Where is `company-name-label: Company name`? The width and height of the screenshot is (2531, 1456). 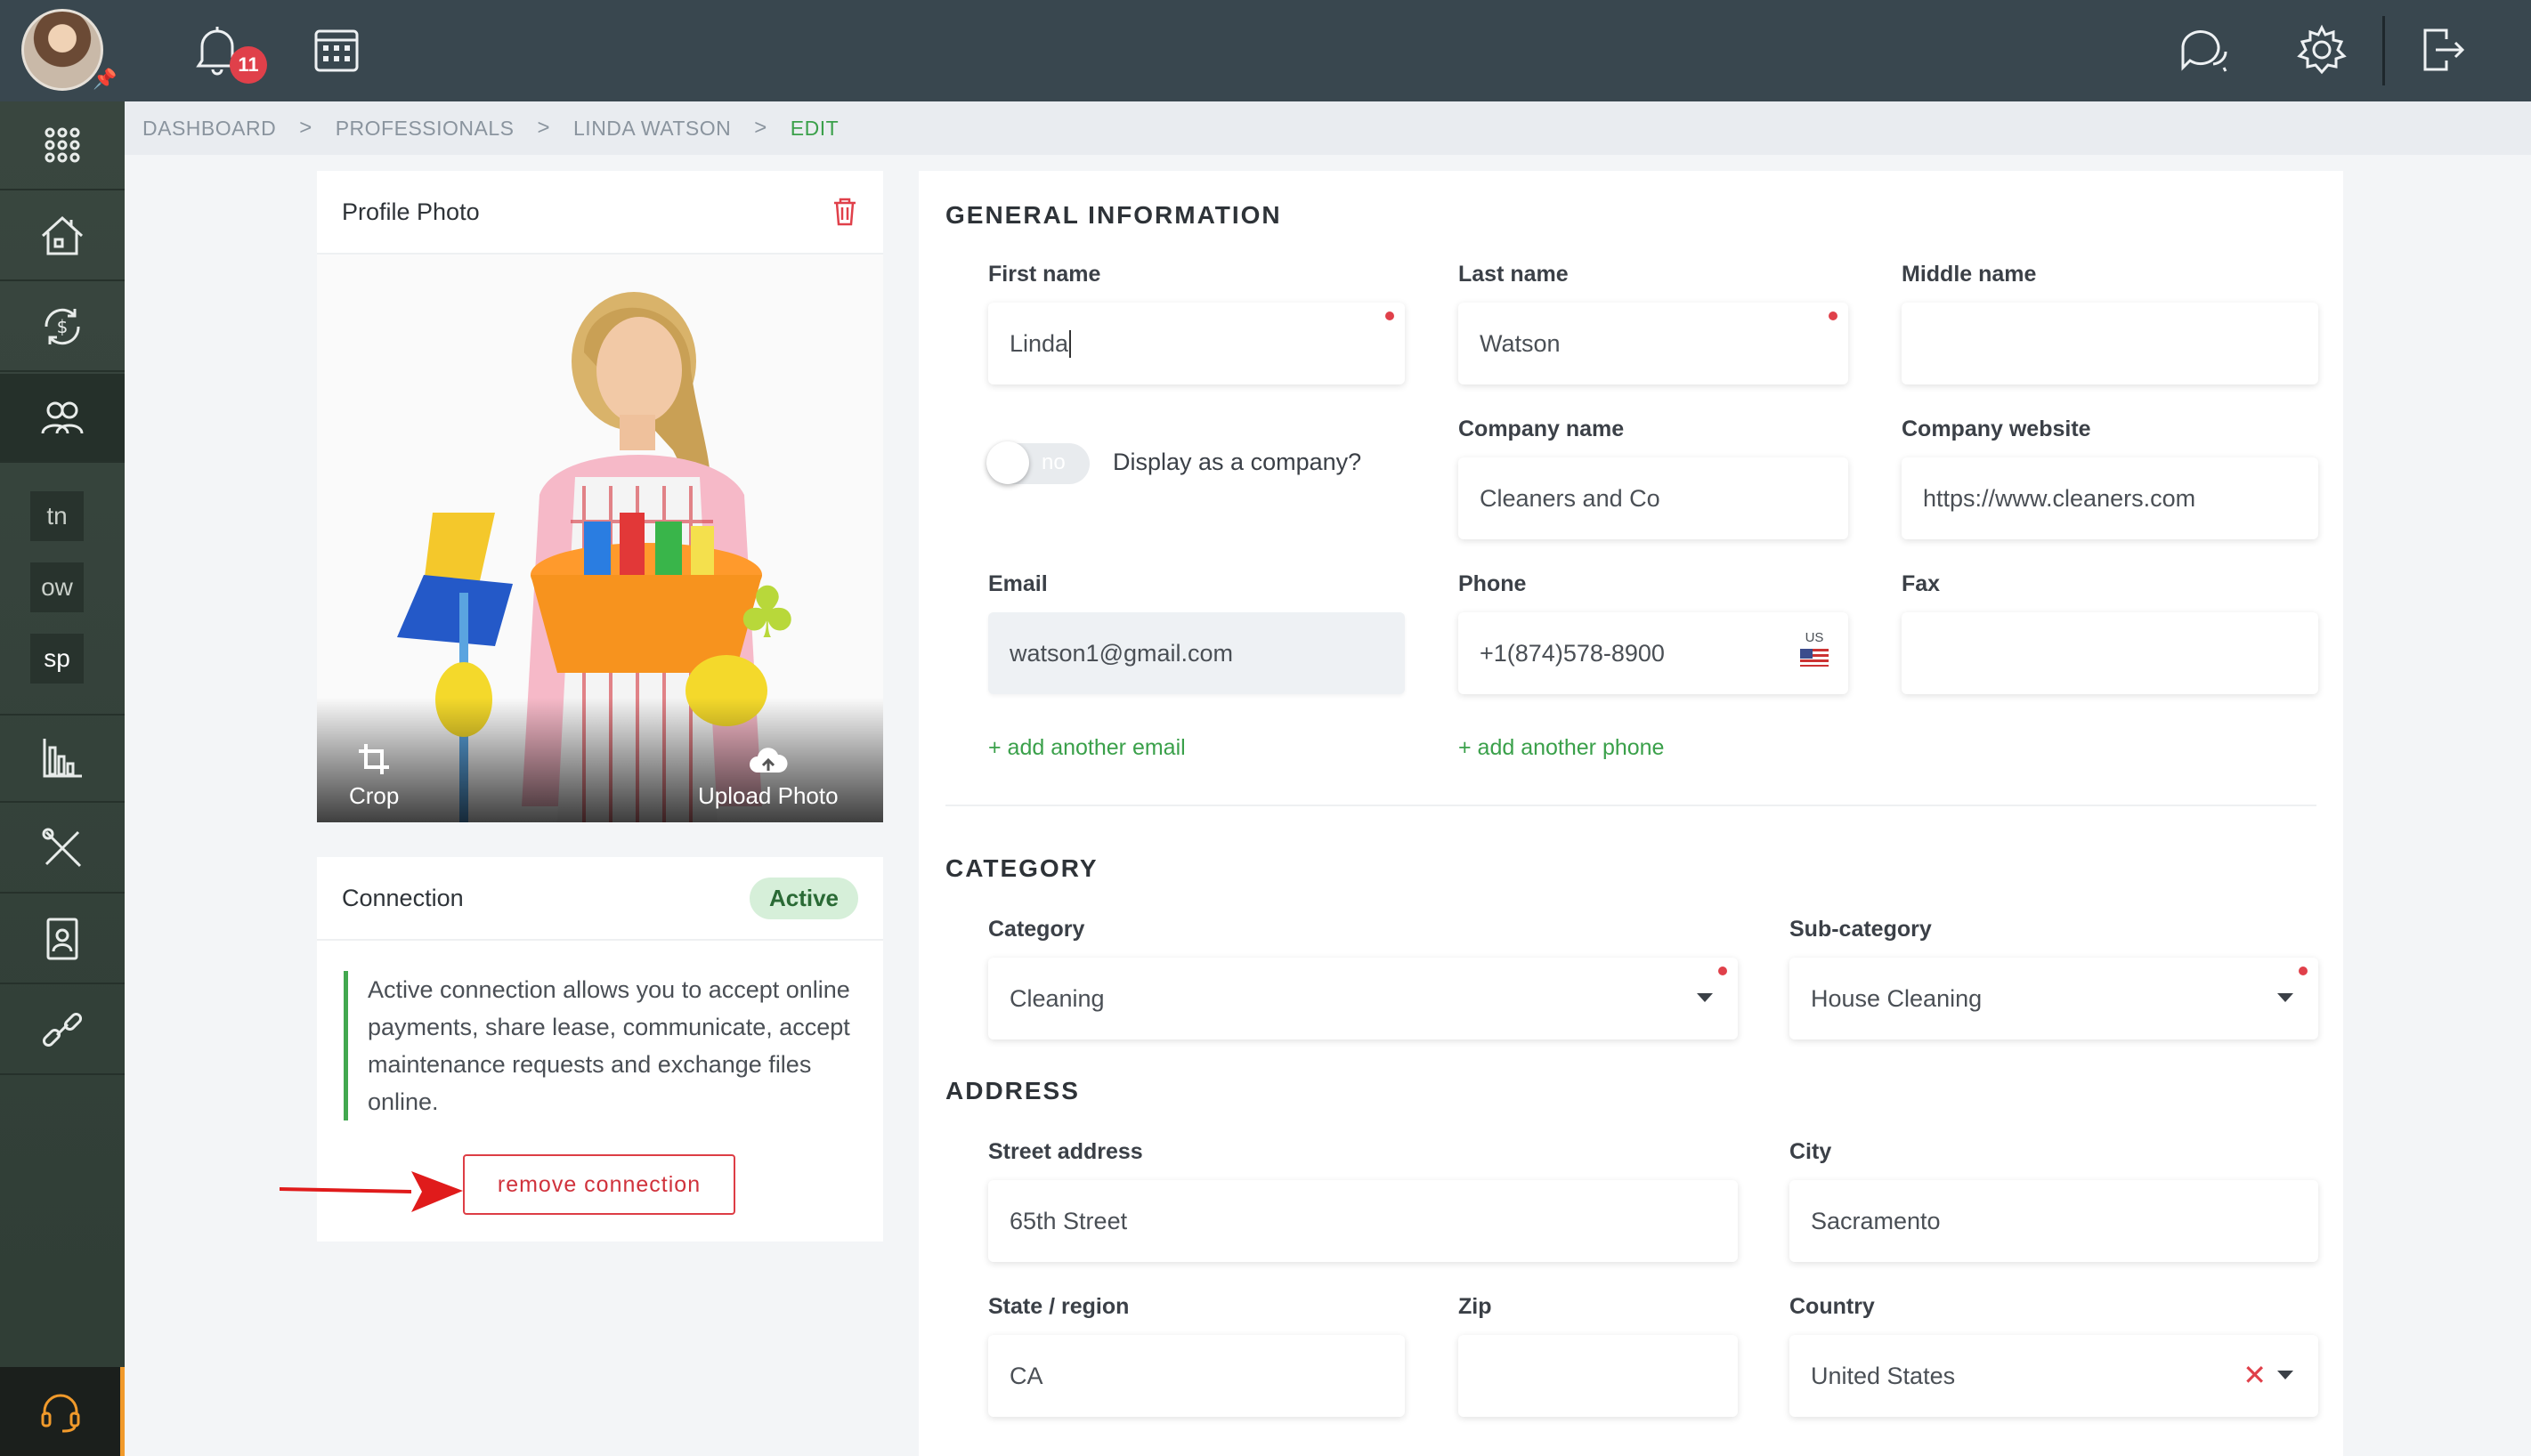
company-name-label: Company name is located at coordinates (1541, 429).